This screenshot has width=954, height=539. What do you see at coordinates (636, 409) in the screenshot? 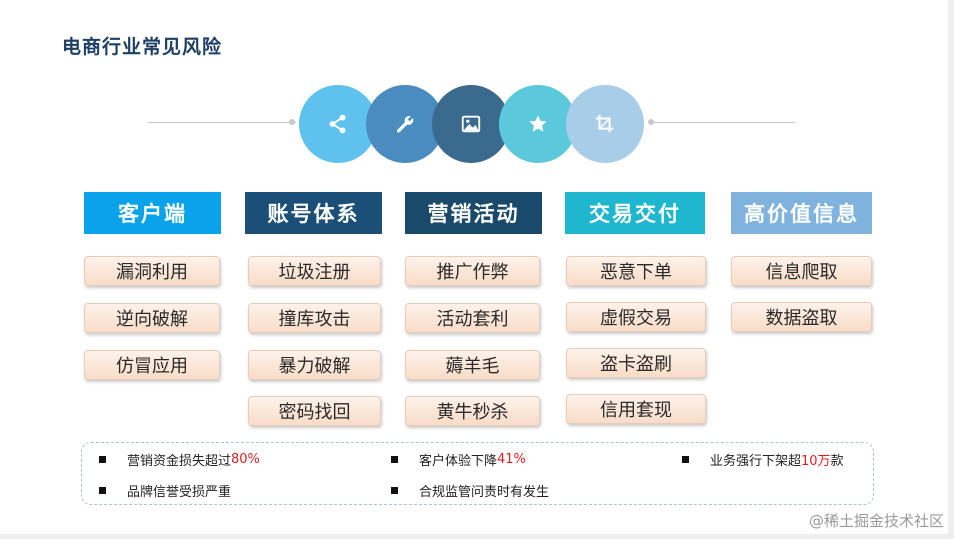
I see `risk-item: 信用套现` at bounding box center [636, 409].